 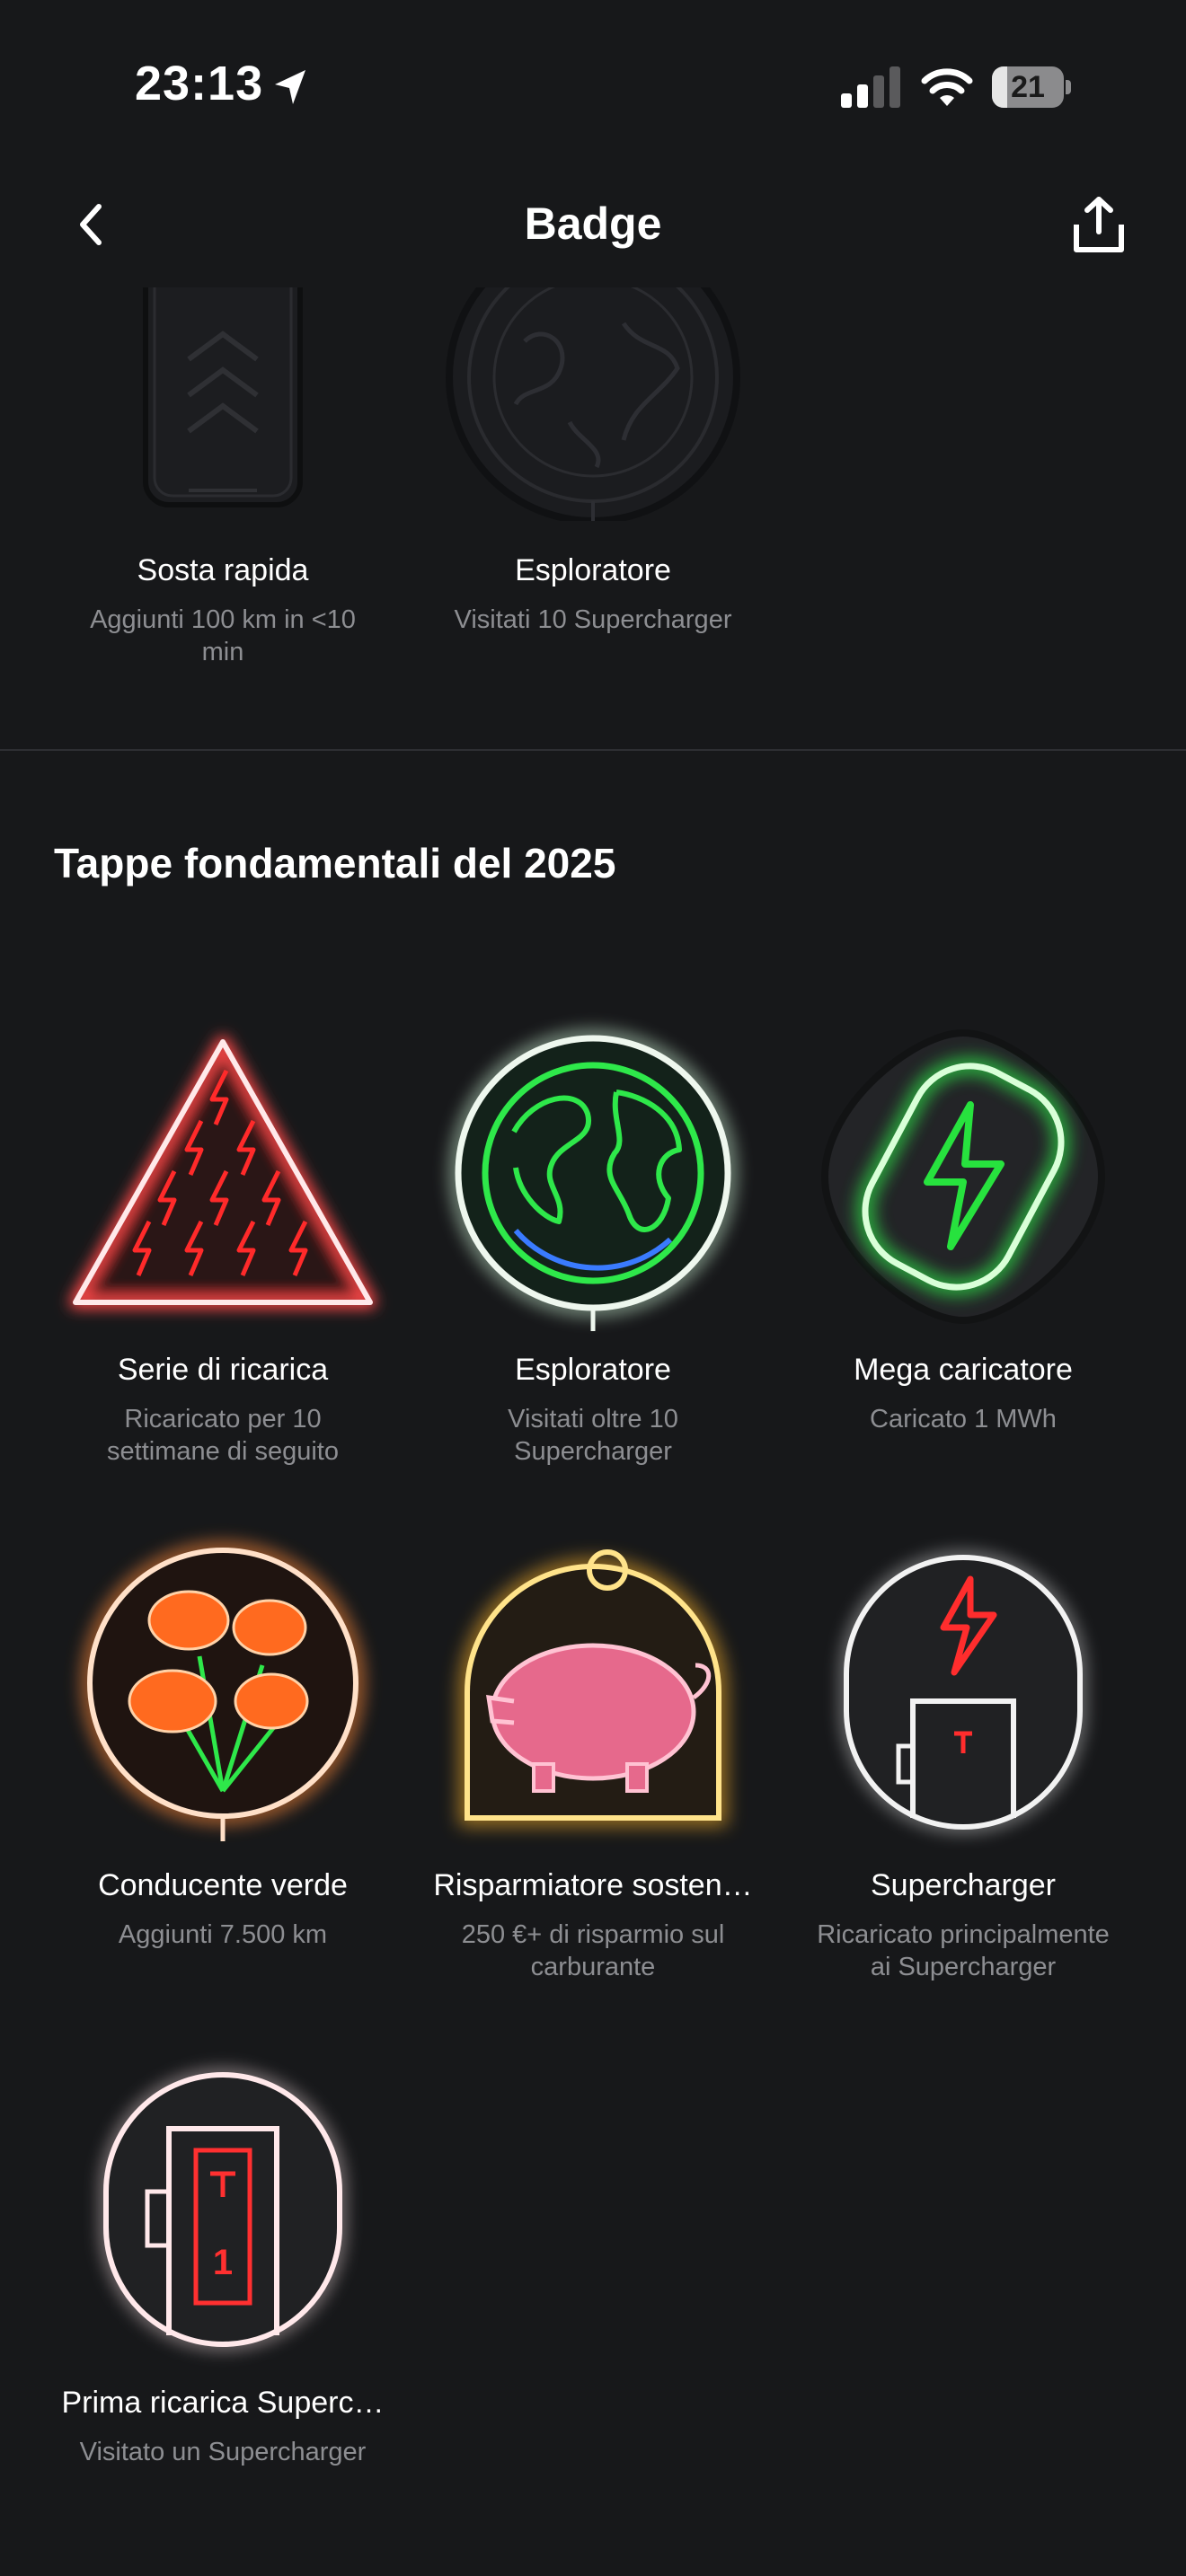 What do you see at coordinates (223, 635) in the screenshot?
I see `badge-description: Aggiunti 100 km in <10 min` at bounding box center [223, 635].